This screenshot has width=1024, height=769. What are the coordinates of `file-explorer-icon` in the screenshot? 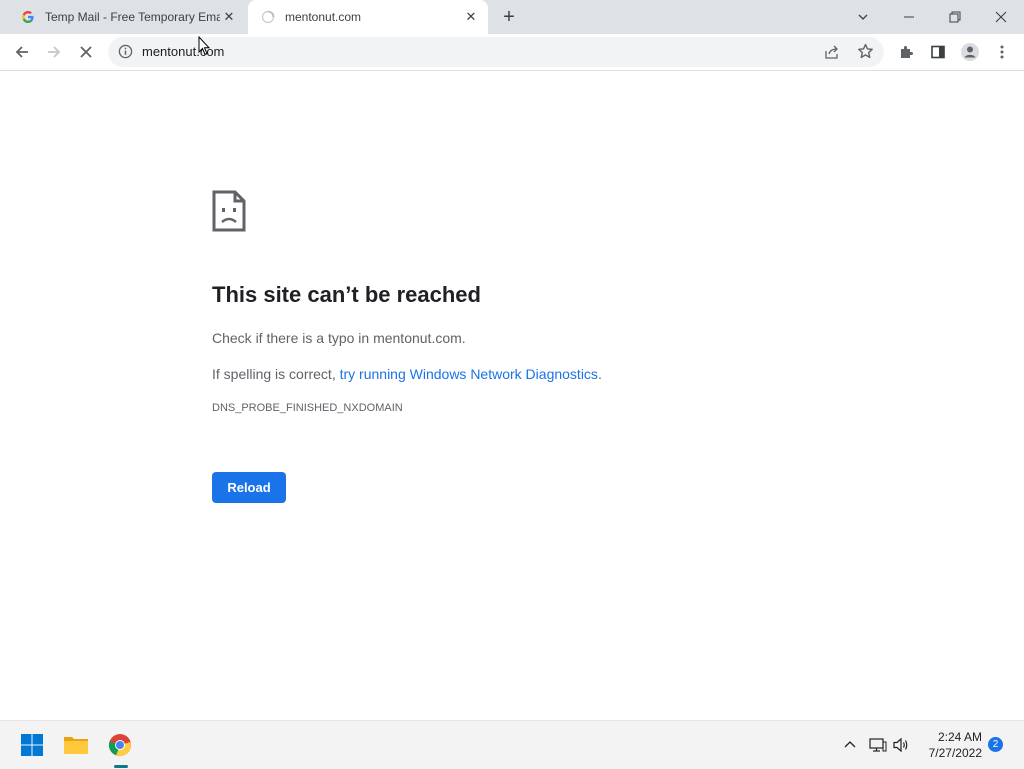 It's located at (76, 745).